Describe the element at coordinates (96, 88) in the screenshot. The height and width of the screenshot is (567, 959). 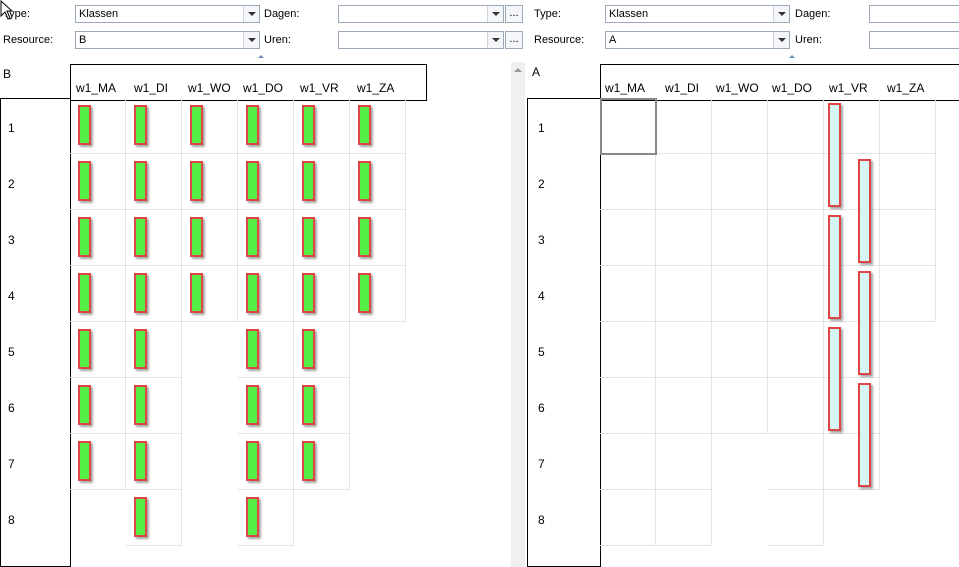
I see `column-header: w1_MA` at that location.